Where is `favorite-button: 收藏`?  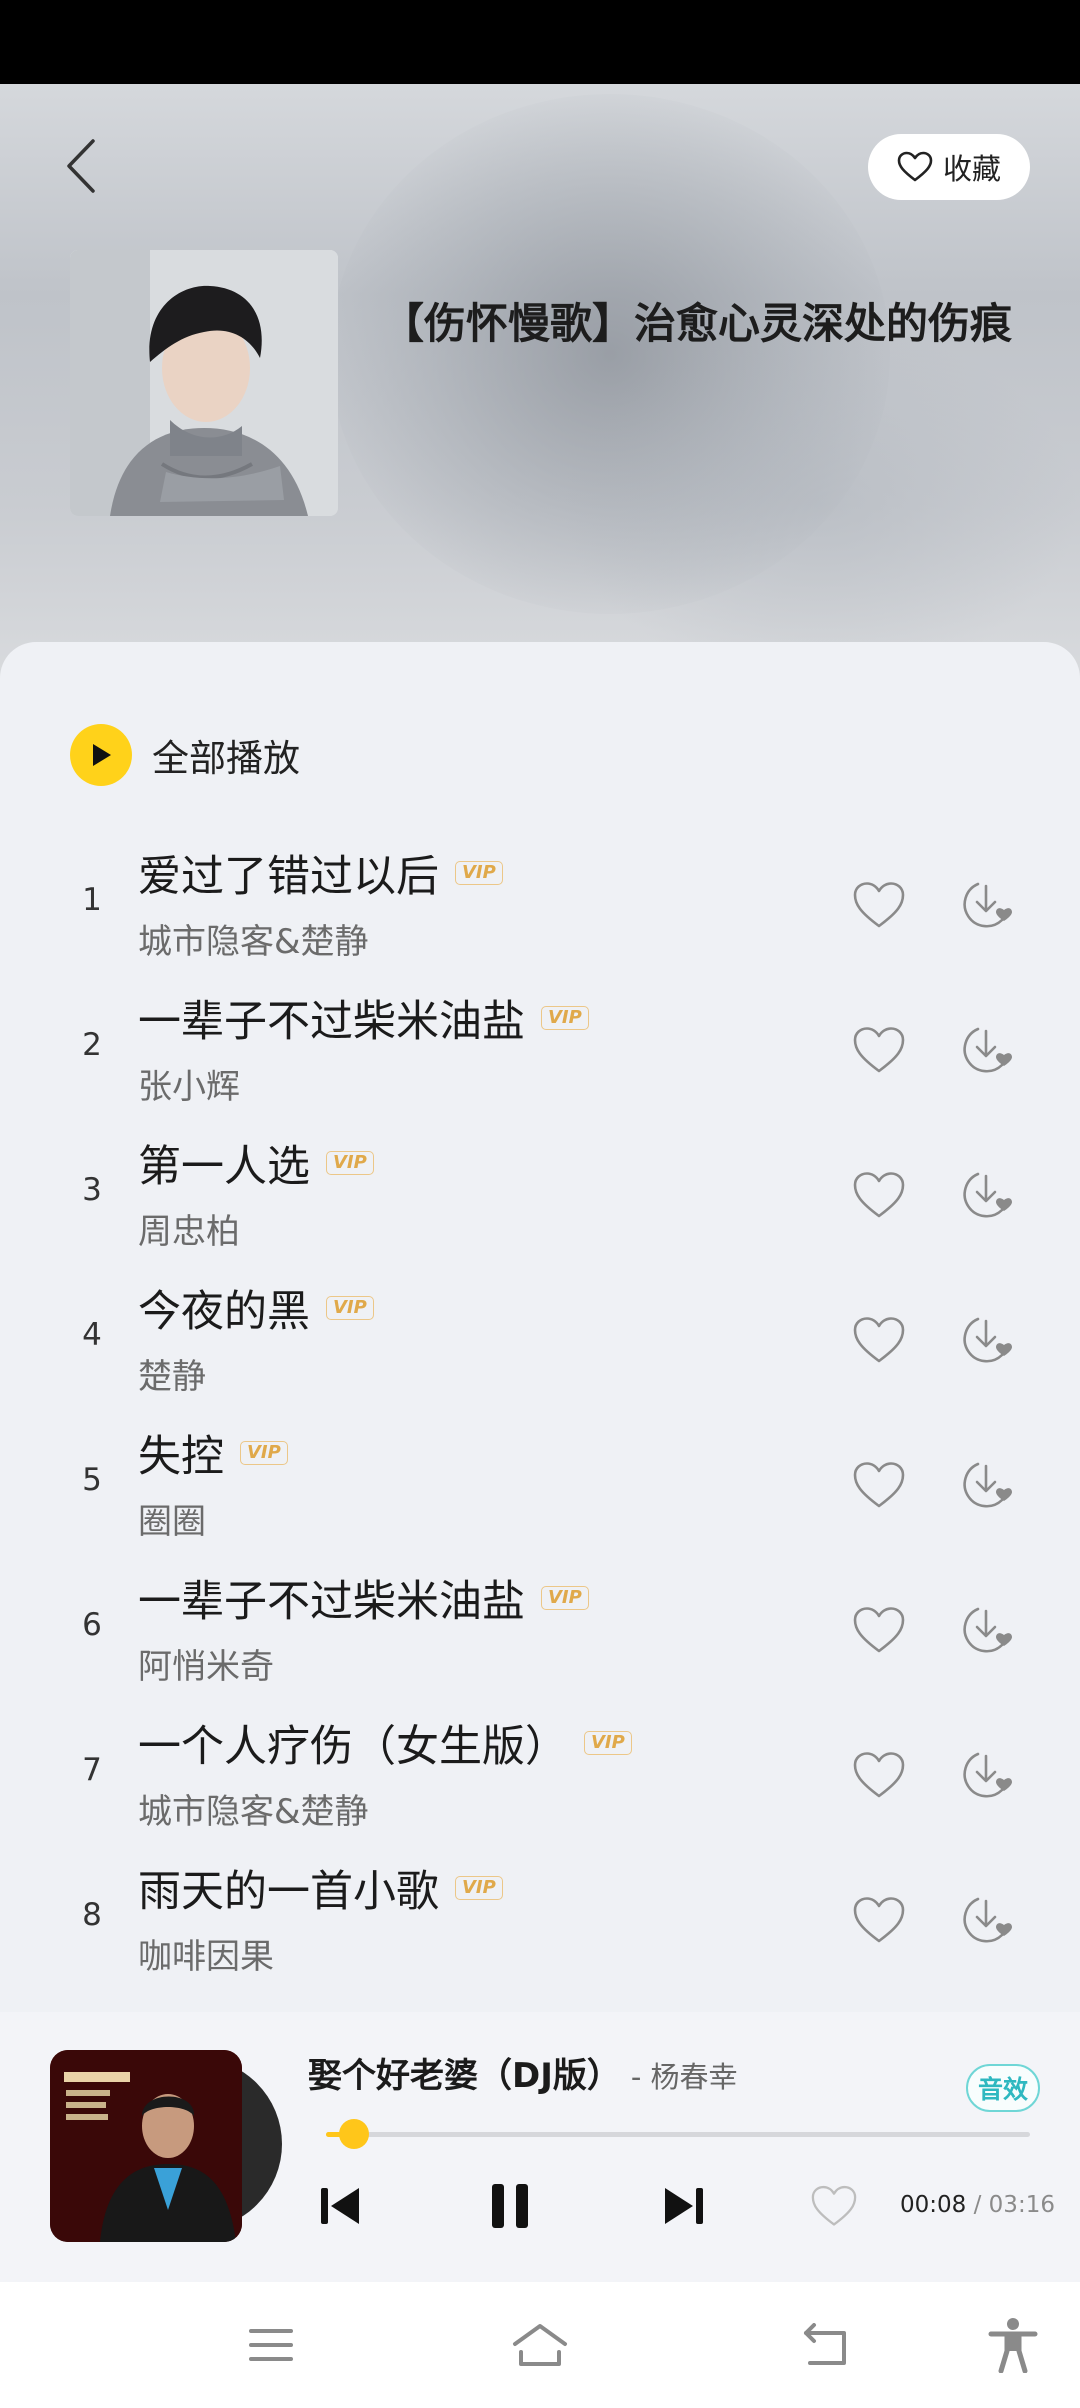
favorite-button: 收藏 is located at coordinates (949, 167).